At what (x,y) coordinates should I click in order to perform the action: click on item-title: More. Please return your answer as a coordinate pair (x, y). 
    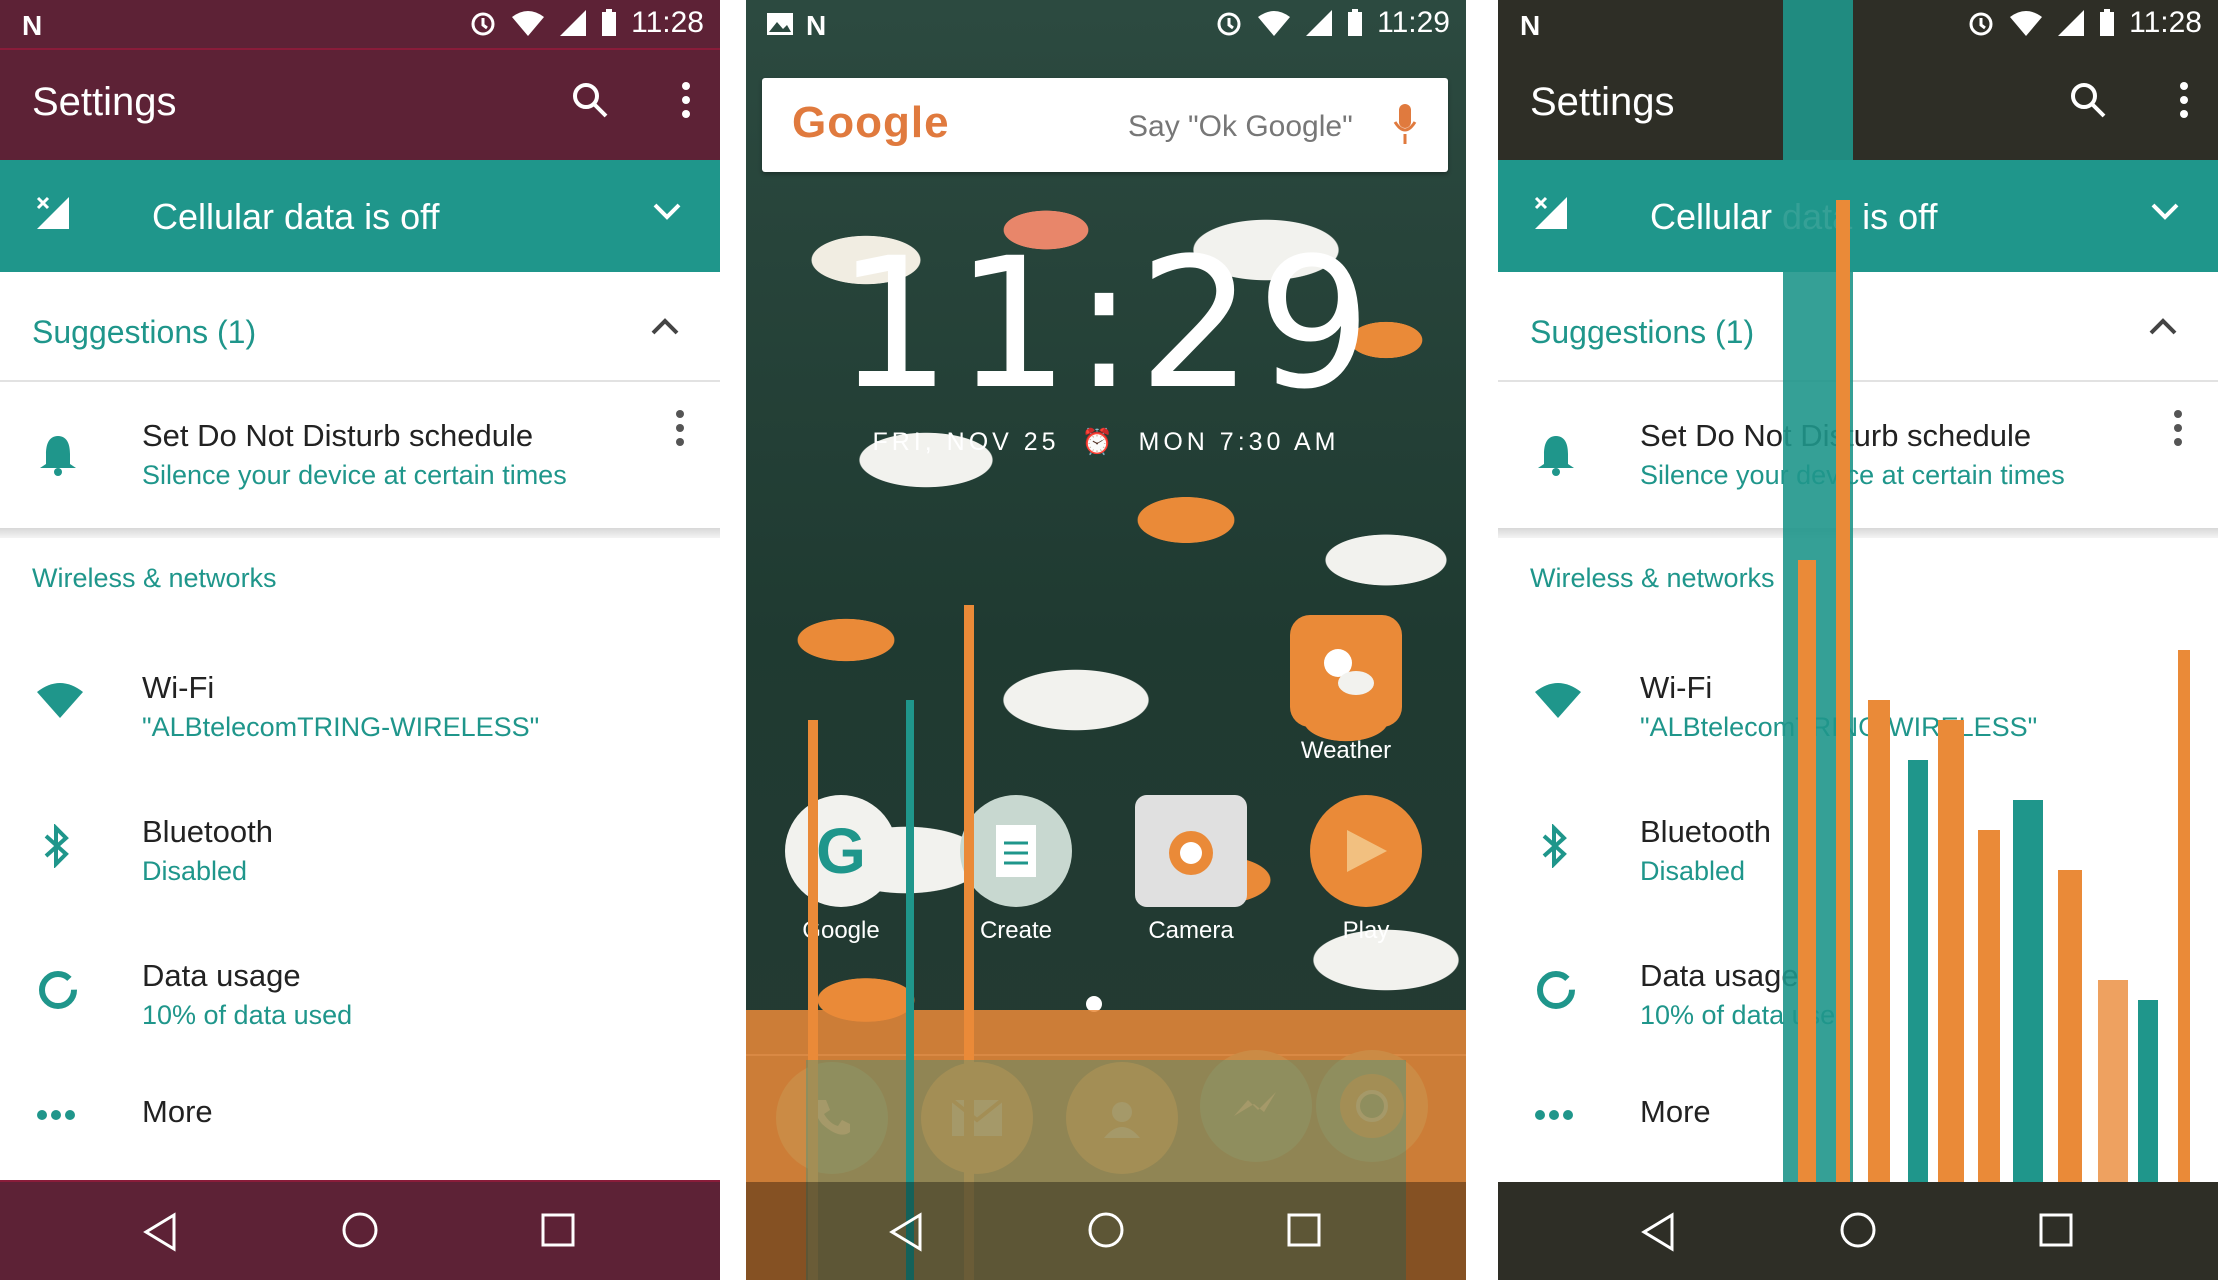
    Looking at the image, I should click on (1675, 1111).